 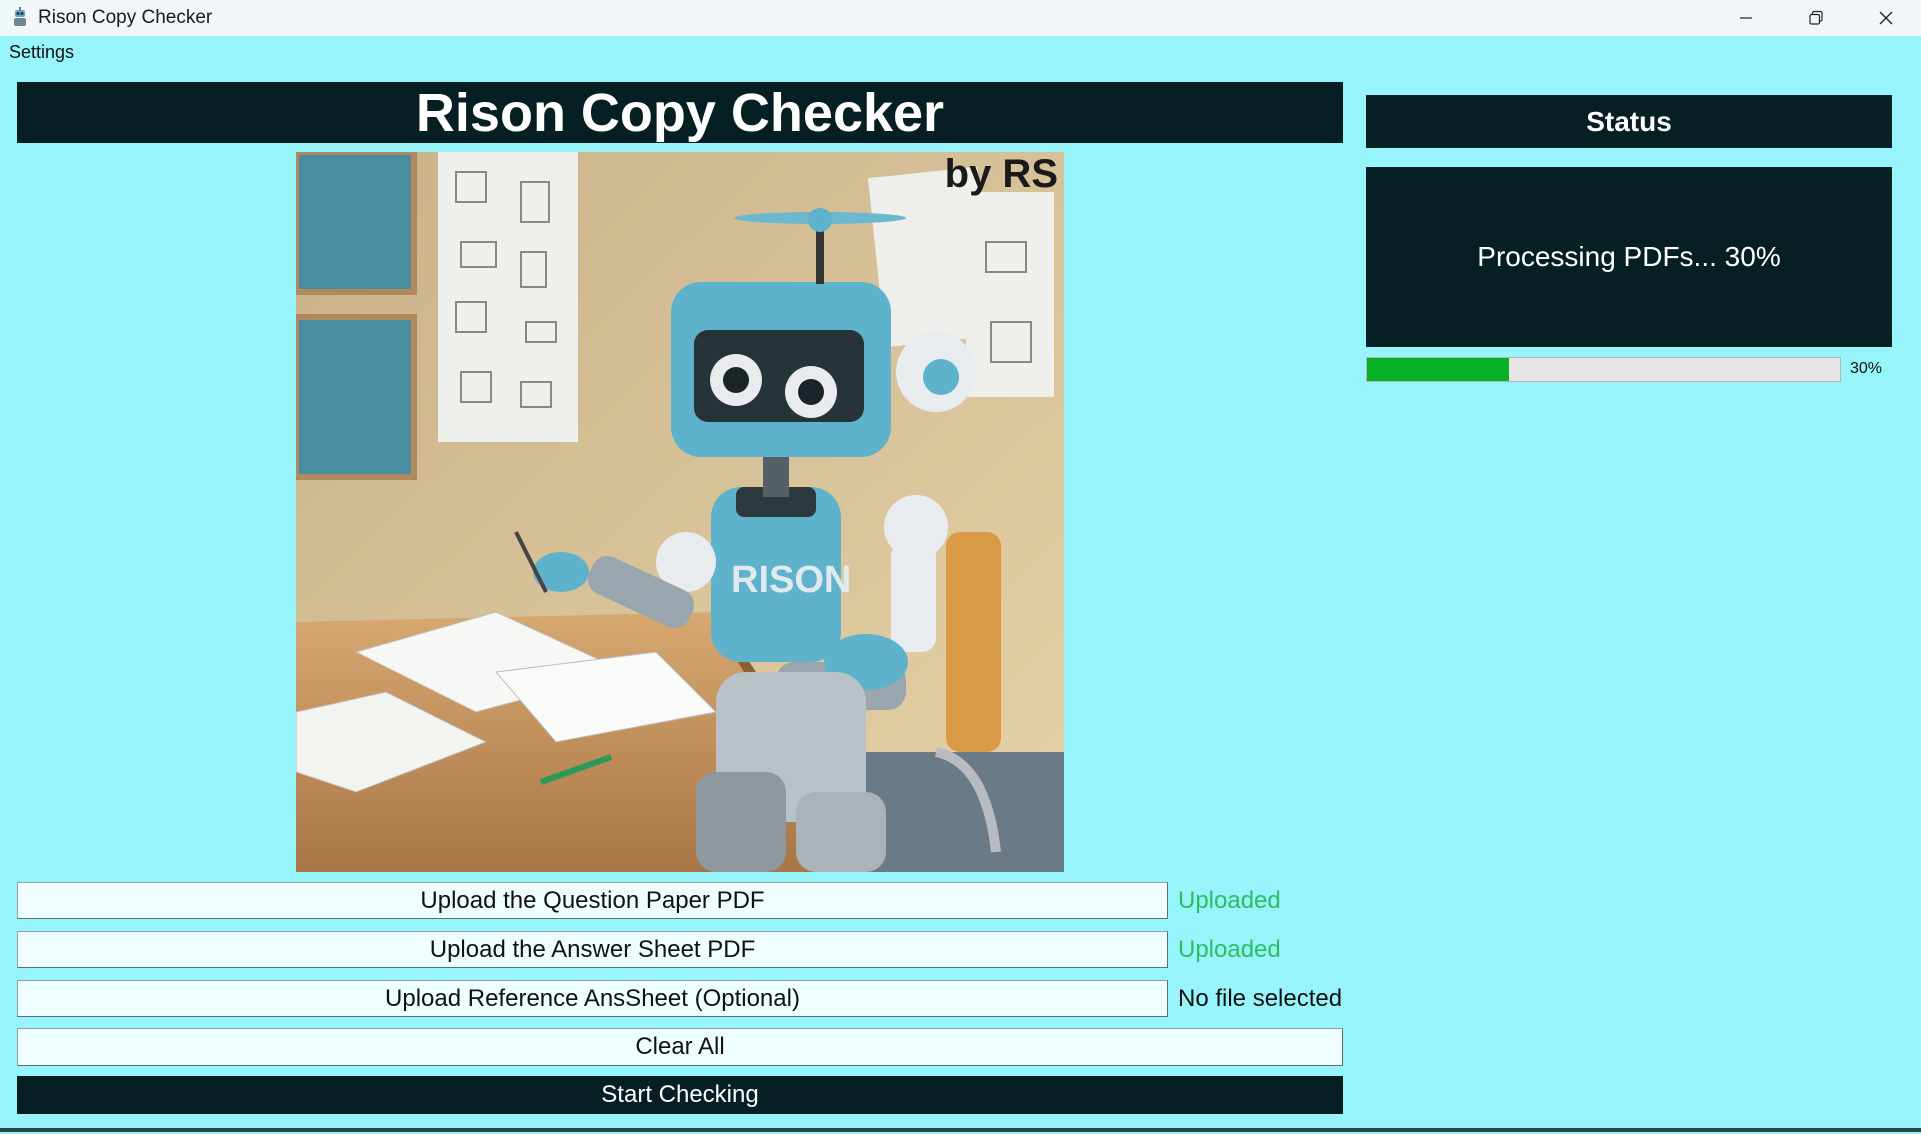 I want to click on status-message-box: Processing PDFs... 30%, so click(x=1629, y=257).